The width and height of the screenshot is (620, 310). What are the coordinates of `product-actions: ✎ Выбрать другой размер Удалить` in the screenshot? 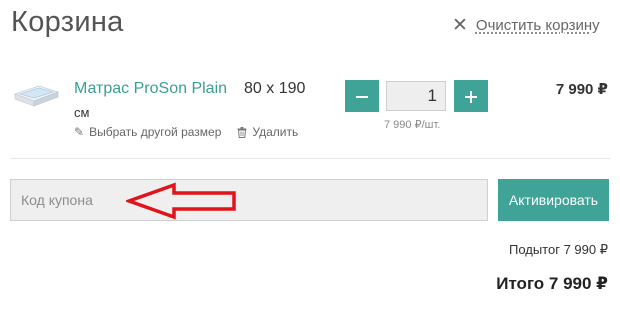 It's located at (186, 132).